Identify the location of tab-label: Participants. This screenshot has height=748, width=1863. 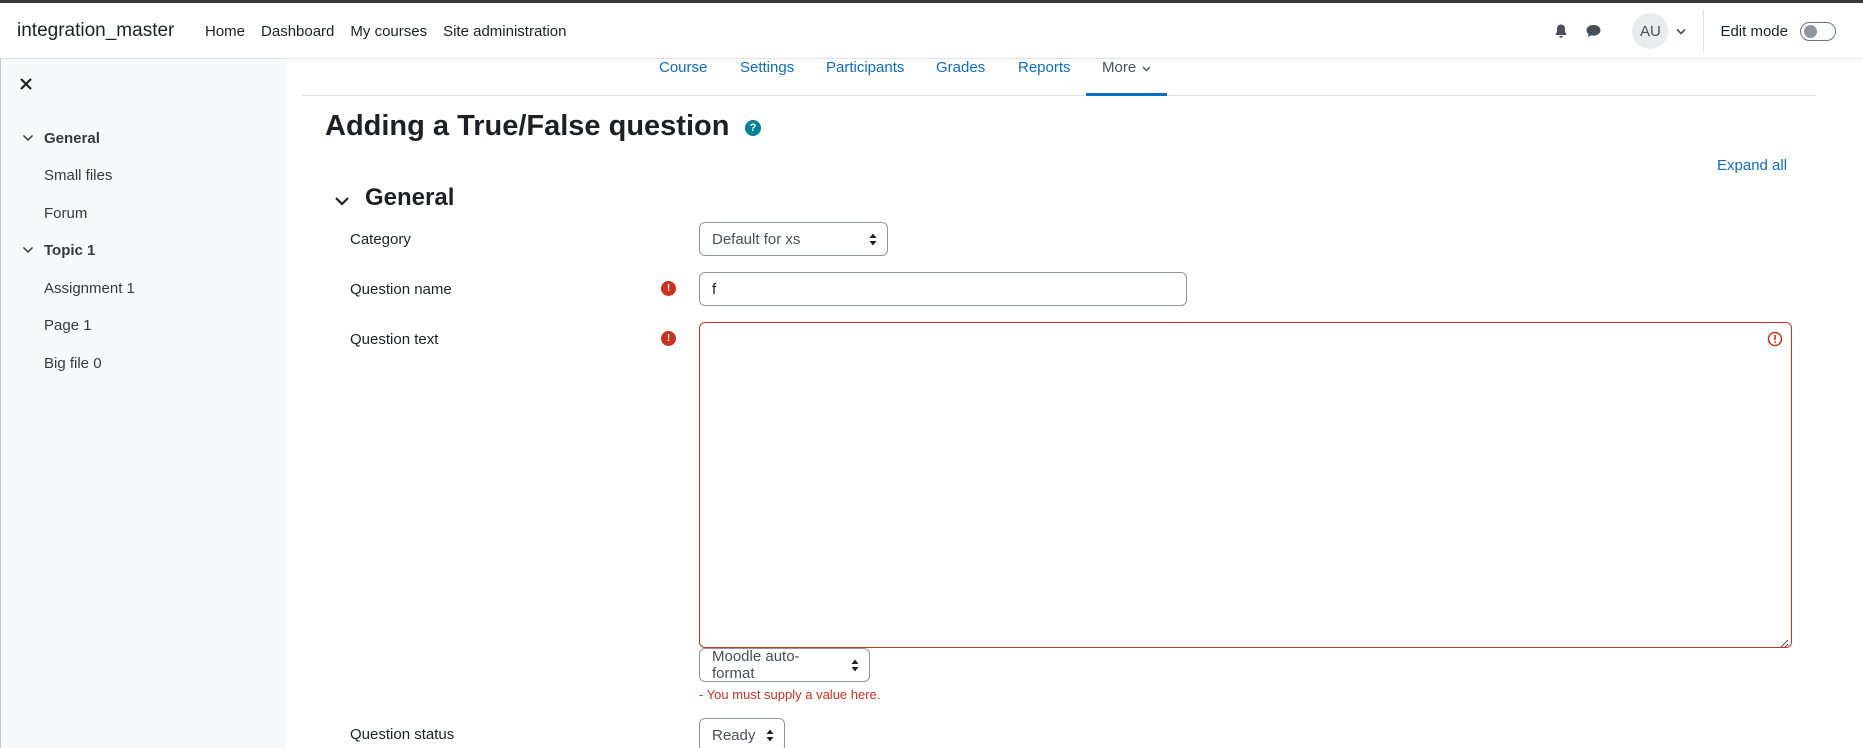
(865, 67).